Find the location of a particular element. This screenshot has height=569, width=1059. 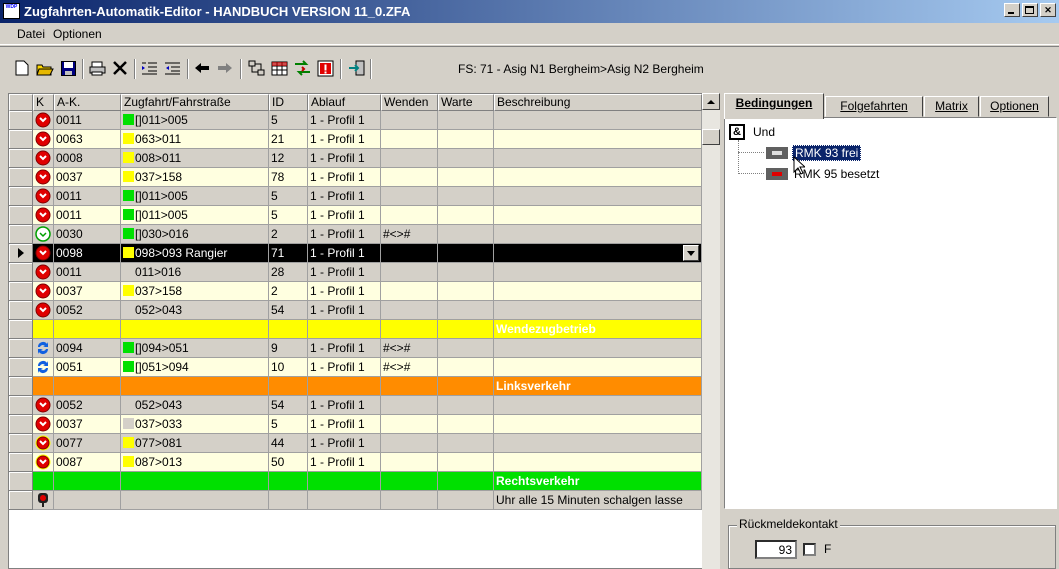

dropdown-arrow-icon is located at coordinates (691, 253).